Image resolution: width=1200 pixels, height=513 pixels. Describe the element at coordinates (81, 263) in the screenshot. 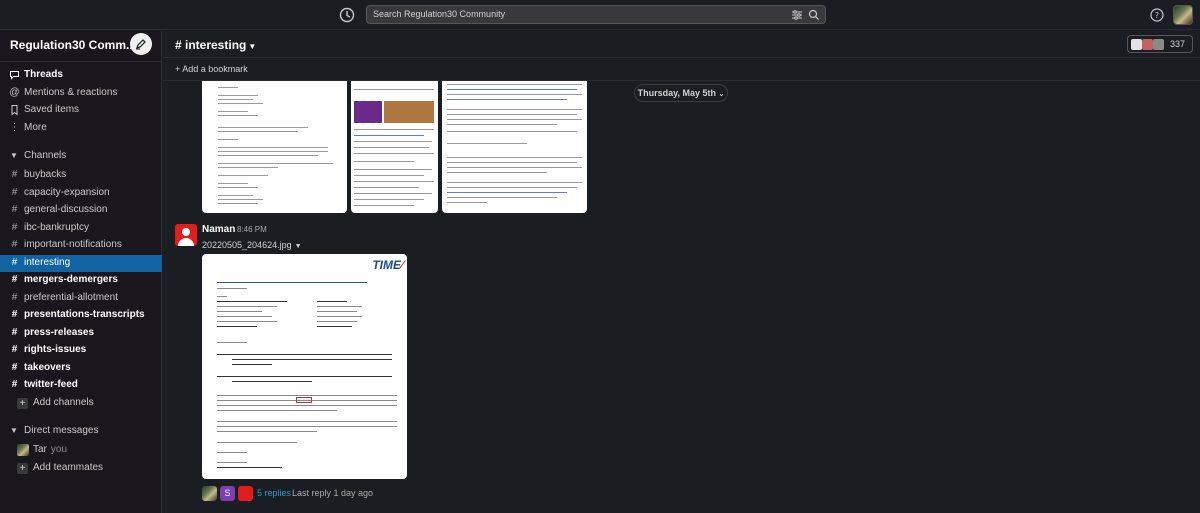

I see `sidebar-item-interesting: # interesting` at that location.